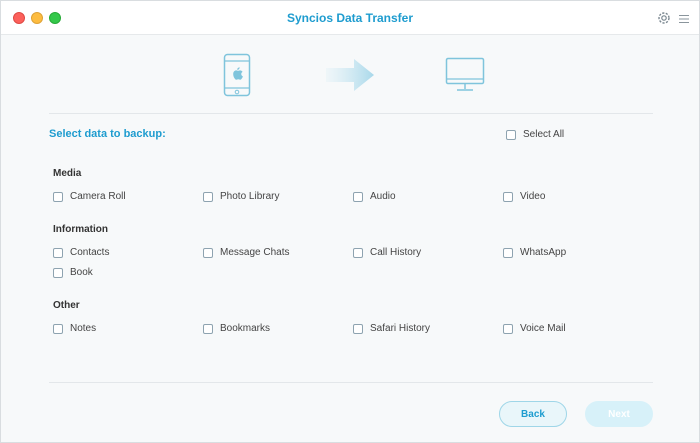 This screenshot has height=443, width=700. Describe the element at coordinates (619, 414) in the screenshot. I see `next-button: Next` at that location.